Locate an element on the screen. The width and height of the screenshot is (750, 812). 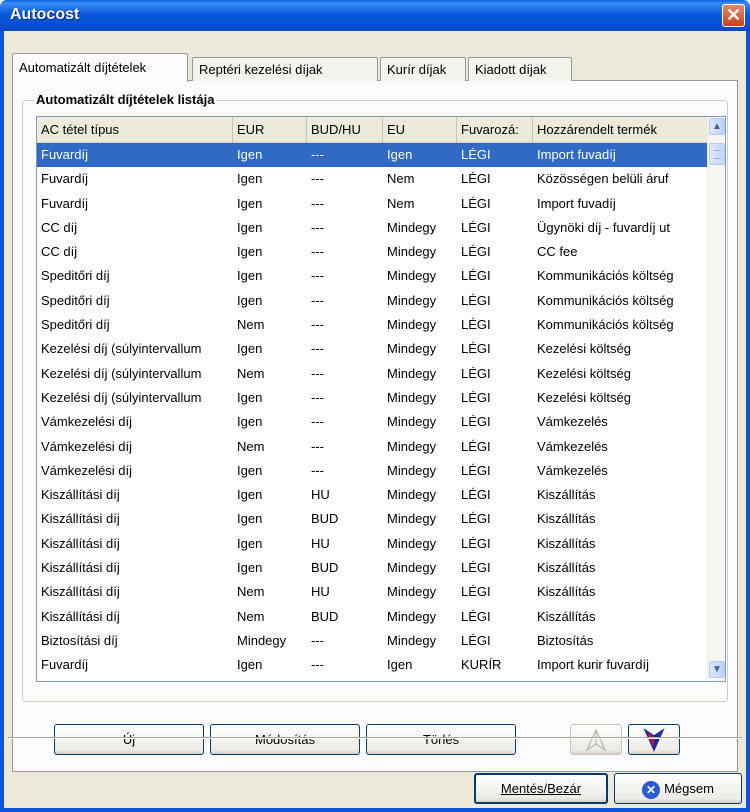
scroll-down-button: ▼ is located at coordinates (717, 669).